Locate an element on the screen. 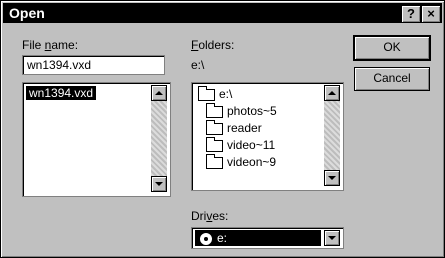 The height and width of the screenshot is (258, 445). chevron-down-icon is located at coordinates (332, 238).